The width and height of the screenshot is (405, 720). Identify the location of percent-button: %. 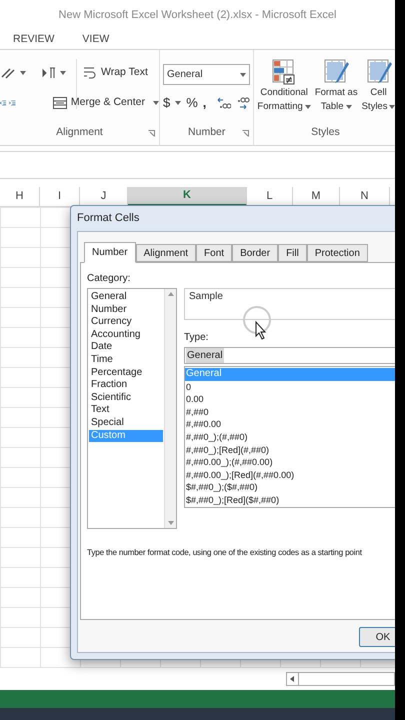
(192, 103).